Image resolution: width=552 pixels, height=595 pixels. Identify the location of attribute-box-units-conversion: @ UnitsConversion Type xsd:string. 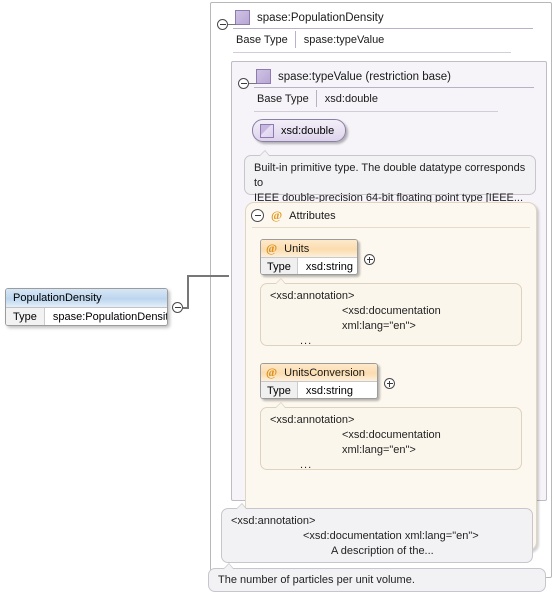
(319, 381).